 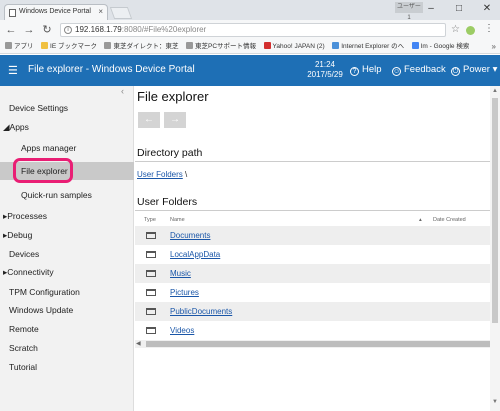 I want to click on breadcrumb: User Folders \, so click(x=162, y=174).